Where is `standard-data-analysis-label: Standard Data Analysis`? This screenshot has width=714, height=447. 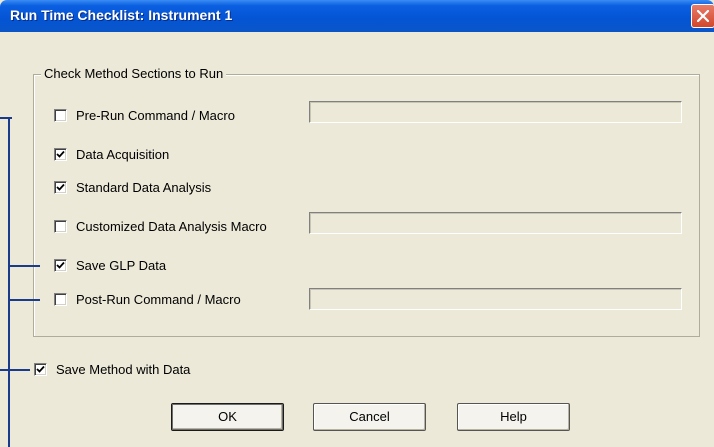
standard-data-analysis-label: Standard Data Analysis is located at coordinates (144, 187).